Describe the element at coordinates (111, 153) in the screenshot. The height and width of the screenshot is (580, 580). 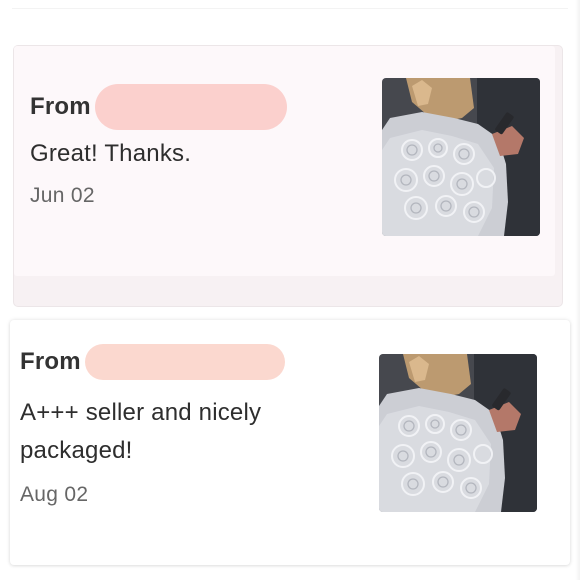
I see `review-message: Great! Thanks.` at that location.